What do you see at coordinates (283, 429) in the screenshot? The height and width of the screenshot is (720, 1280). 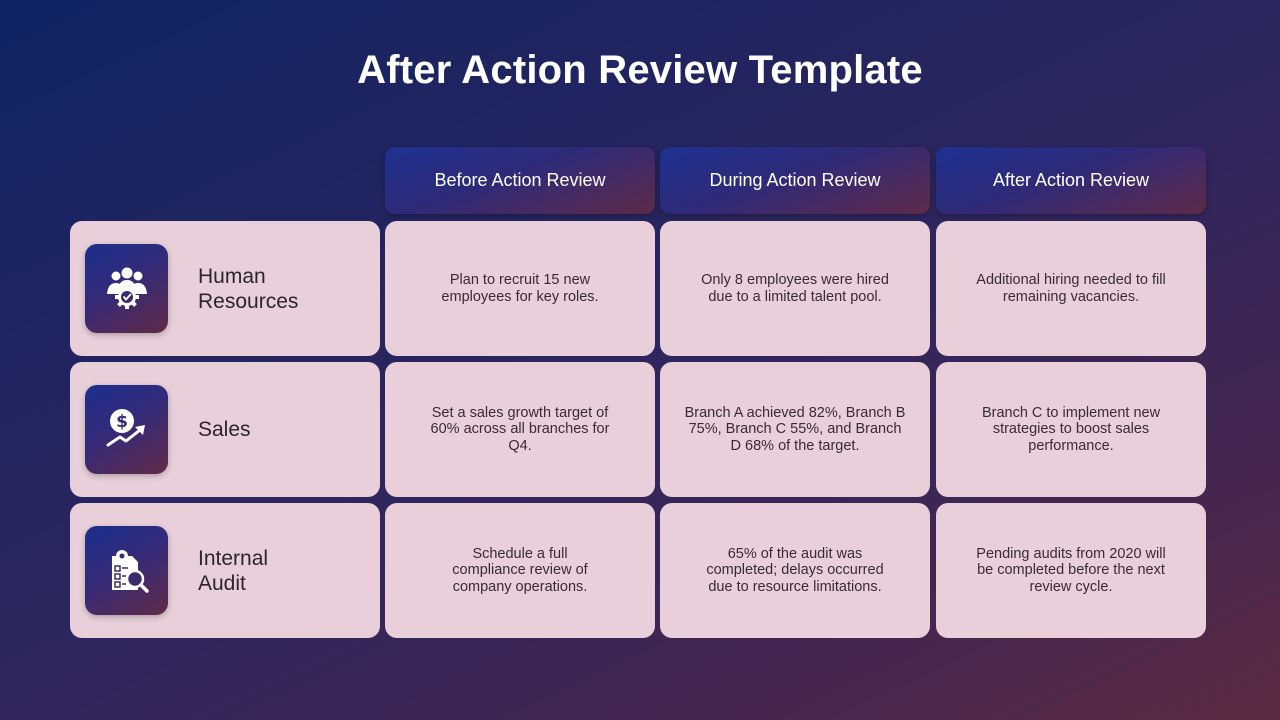 I see `row-label: Sales` at bounding box center [283, 429].